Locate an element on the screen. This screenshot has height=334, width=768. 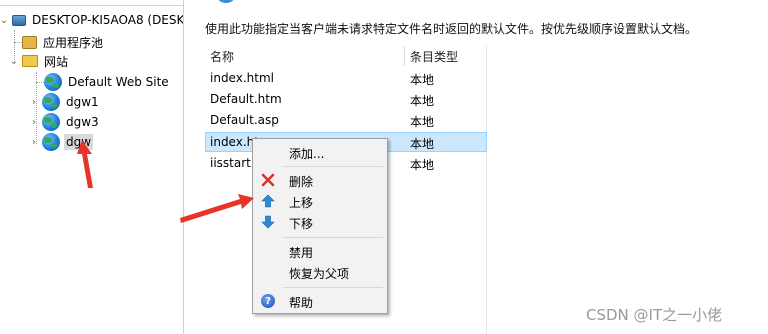
column-header-type: 条目类型 is located at coordinates (434, 56).